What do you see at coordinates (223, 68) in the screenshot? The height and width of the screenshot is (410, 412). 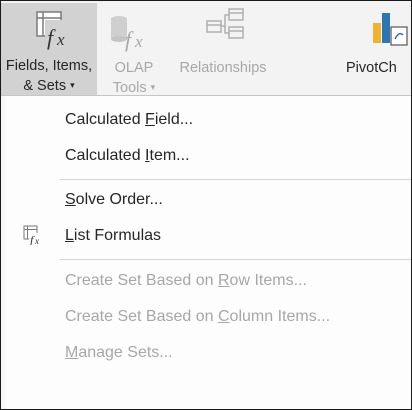 I see `relationships-label: Relationships` at bounding box center [223, 68].